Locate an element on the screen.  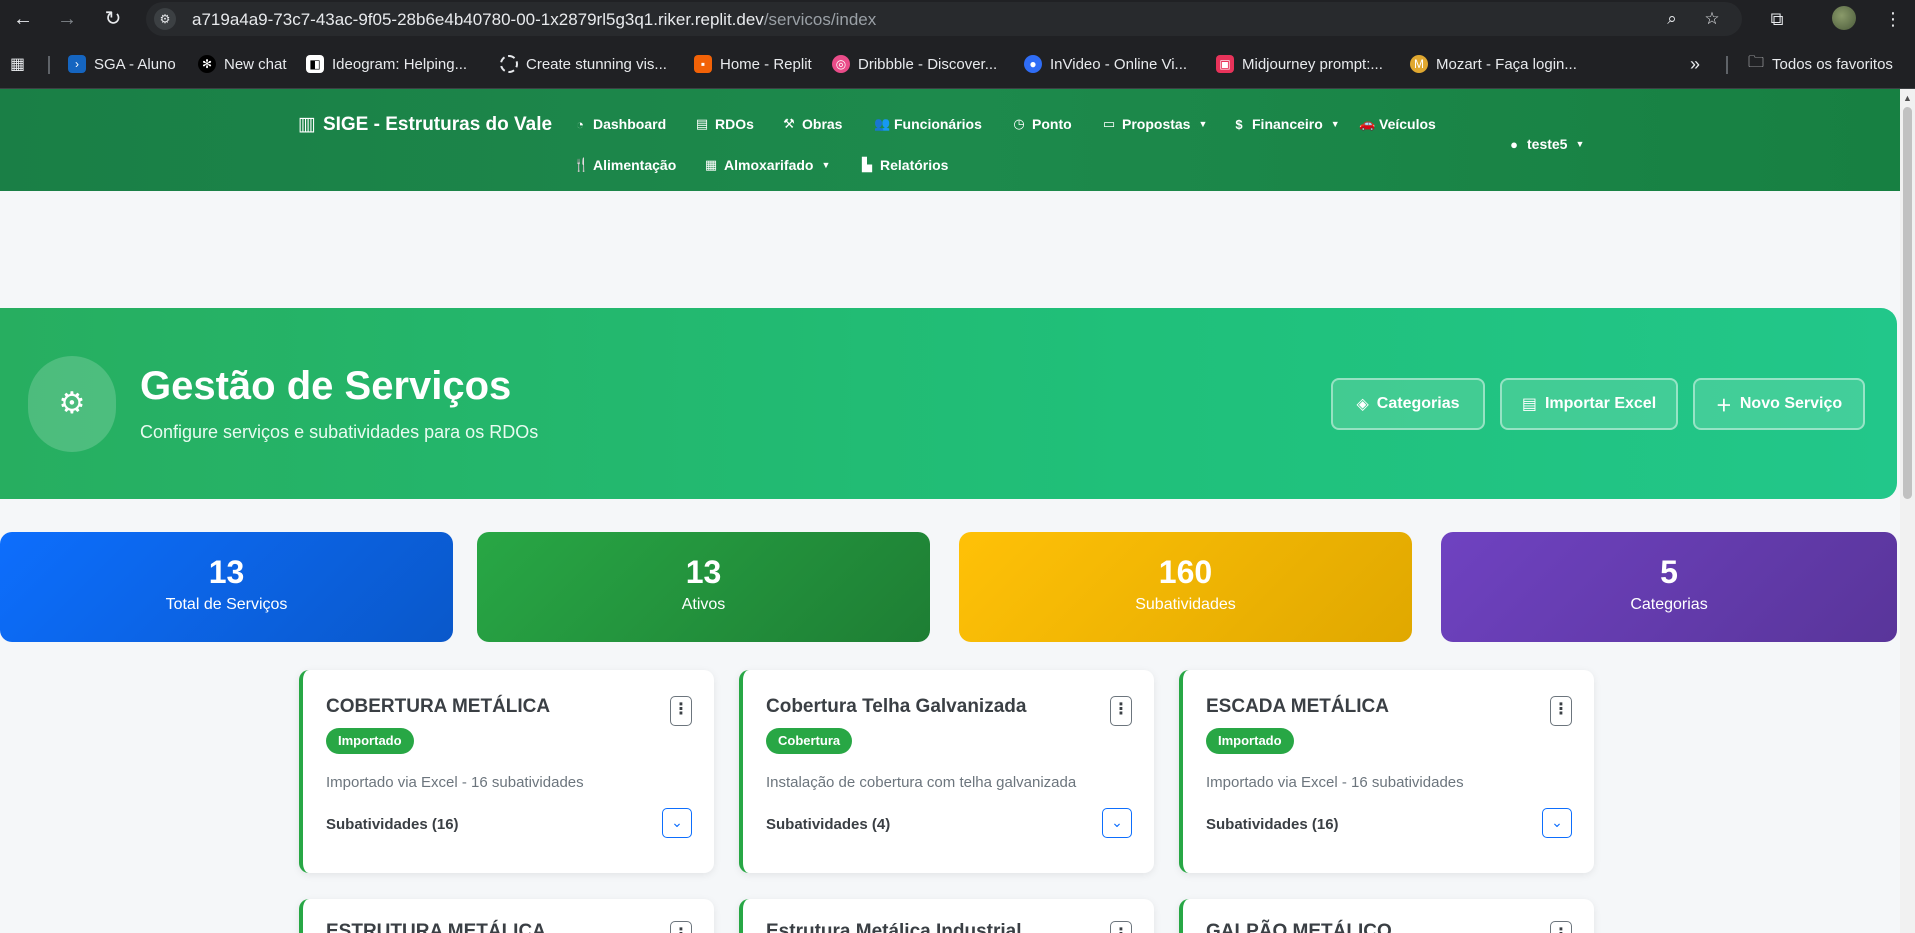
nav-relatorios: ▙ Relatórios is located at coordinates (904, 165).